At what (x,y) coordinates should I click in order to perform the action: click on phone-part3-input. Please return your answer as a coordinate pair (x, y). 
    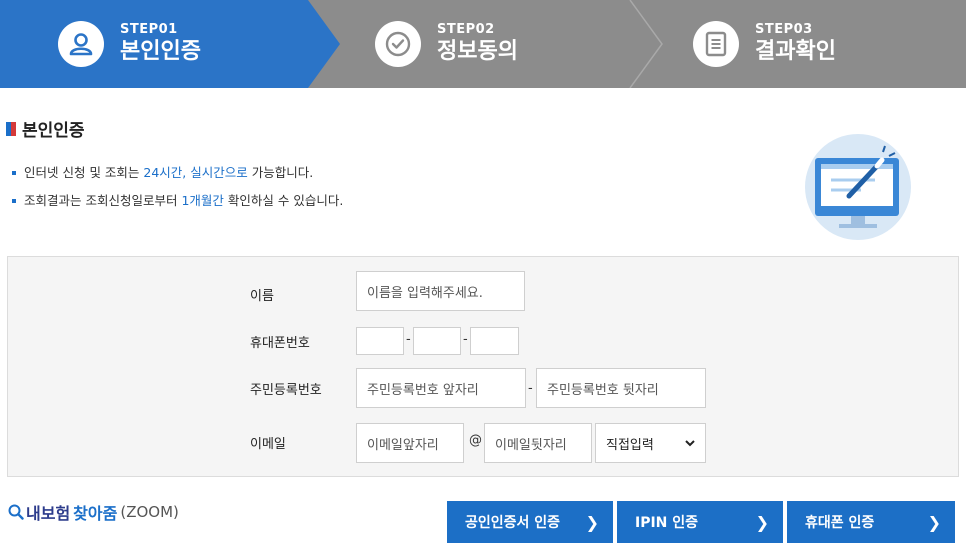
    Looking at the image, I should click on (494, 341).